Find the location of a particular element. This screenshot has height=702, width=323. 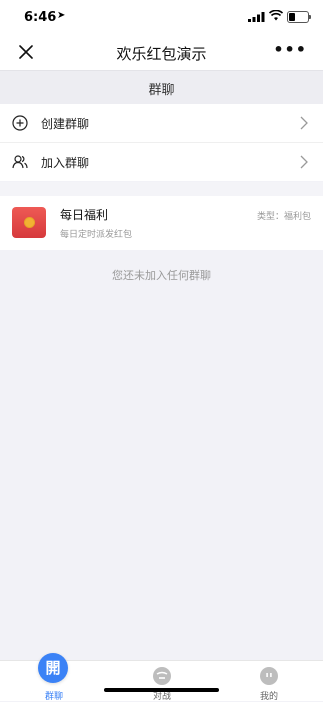

tab-battle: 对战 is located at coordinates (162, 681).